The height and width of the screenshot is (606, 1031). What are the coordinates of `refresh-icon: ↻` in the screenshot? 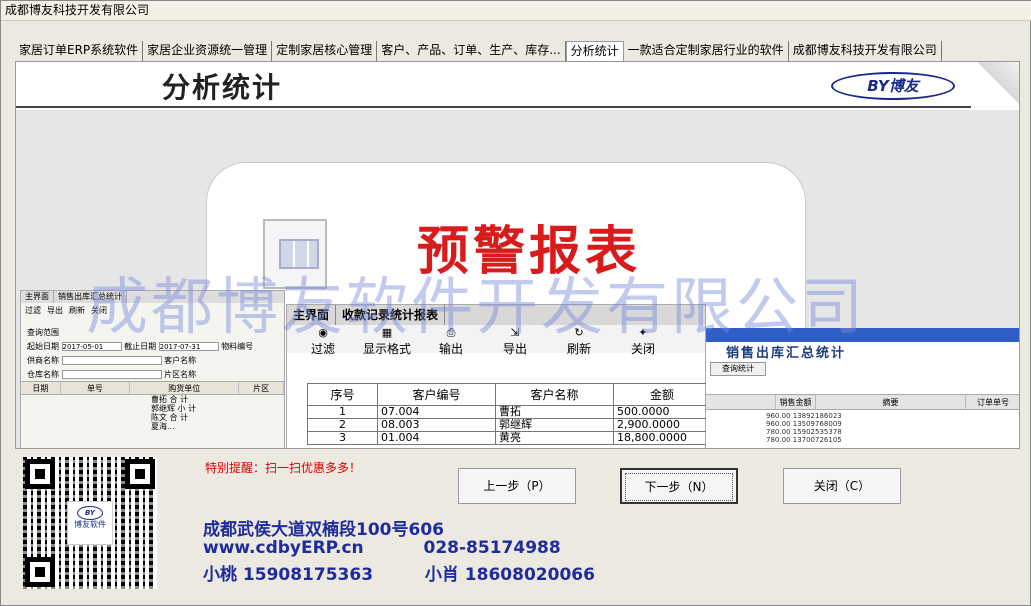 It's located at (579, 332).